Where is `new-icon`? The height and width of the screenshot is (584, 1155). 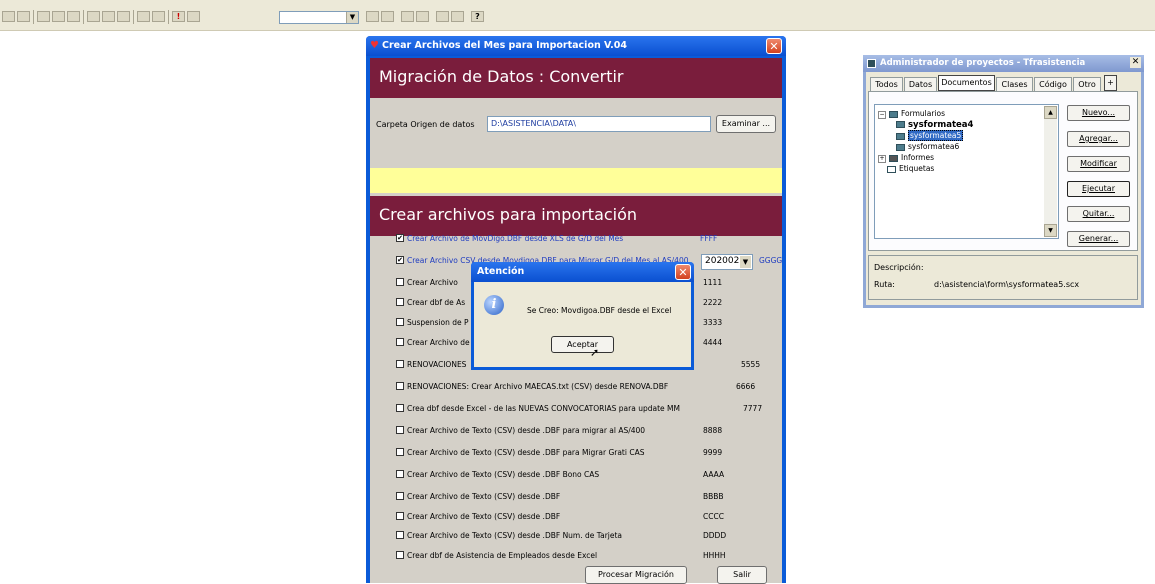
new-icon is located at coordinates (8, 16).